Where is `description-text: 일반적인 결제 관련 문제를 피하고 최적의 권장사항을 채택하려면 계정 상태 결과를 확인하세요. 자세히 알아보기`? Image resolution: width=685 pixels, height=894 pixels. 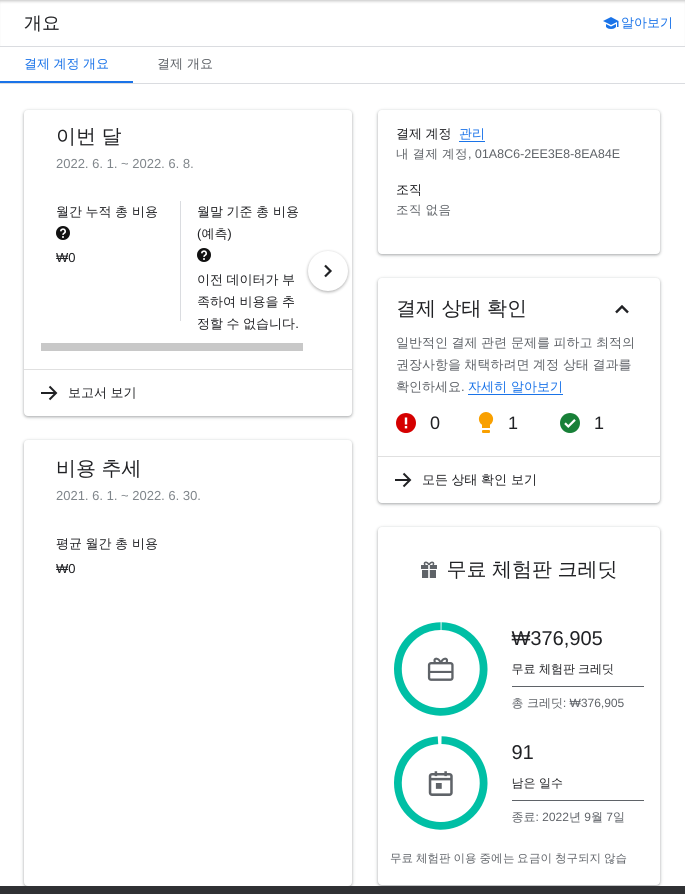 description-text: 일반적인 결제 관련 문제를 피하고 최적의 권장사항을 채택하려면 계정 상태 결과를 확인하세요. 자세히 알아보기 is located at coordinates (516, 365).